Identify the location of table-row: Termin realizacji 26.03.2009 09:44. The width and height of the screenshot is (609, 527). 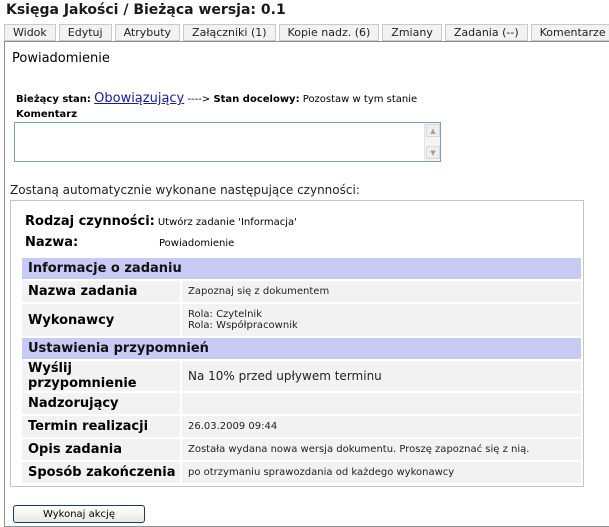
(301, 426).